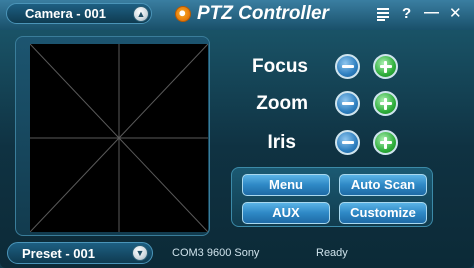 The height and width of the screenshot is (268, 474). I want to click on chevron-down-icon: ▼, so click(140, 252).